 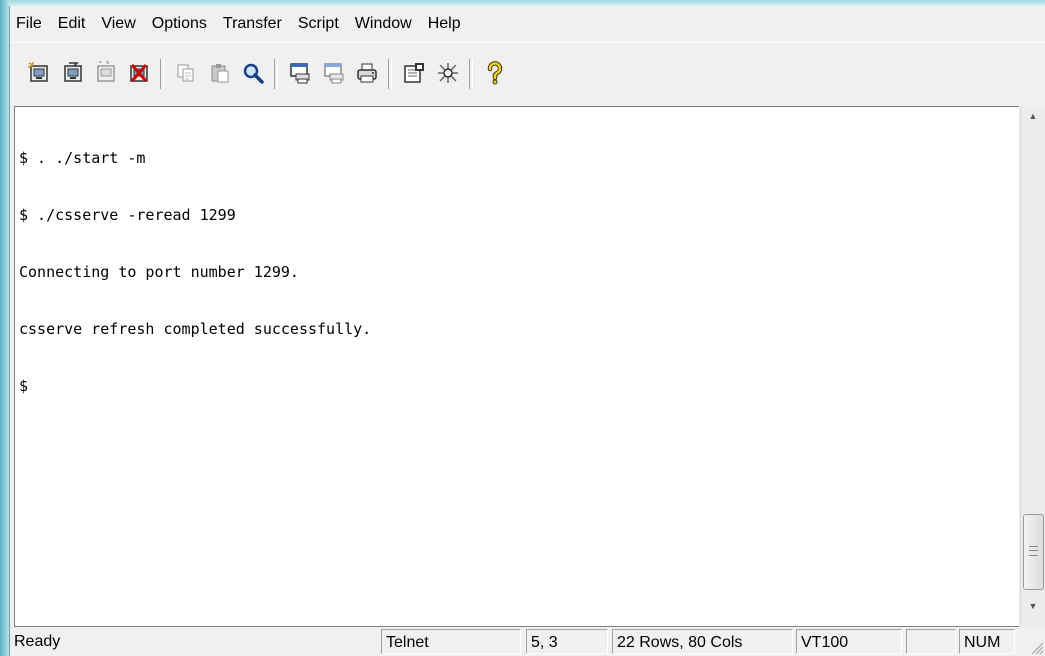 What do you see at coordinates (567, 641) in the screenshot?
I see `status-cursor-position: 5, 3` at bounding box center [567, 641].